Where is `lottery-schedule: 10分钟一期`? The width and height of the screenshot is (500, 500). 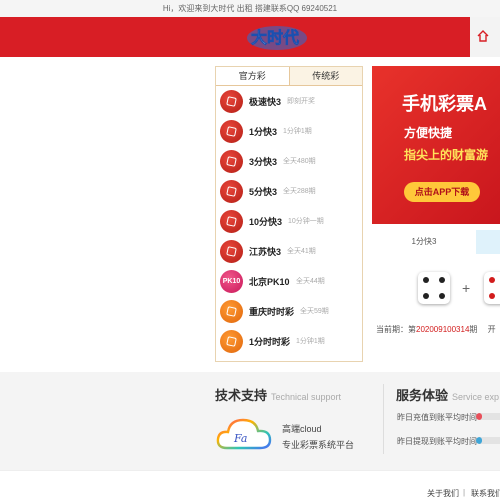 lottery-schedule: 10分钟一期 is located at coordinates (306, 221).